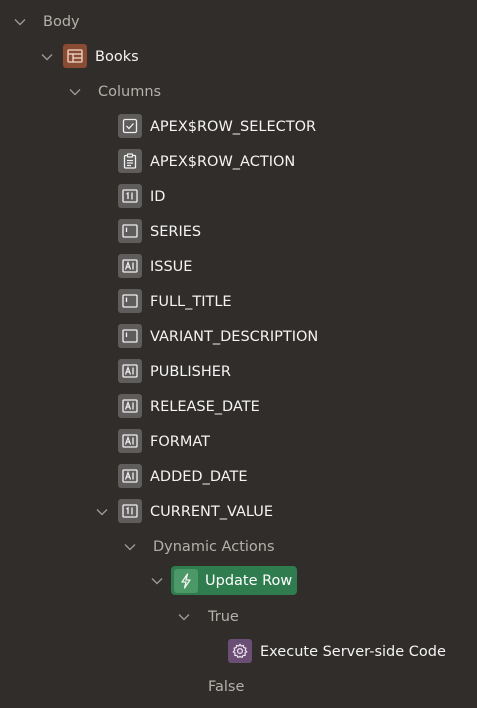 The width and height of the screenshot is (477, 708). I want to click on tree-node-label: Body, so click(61, 22).